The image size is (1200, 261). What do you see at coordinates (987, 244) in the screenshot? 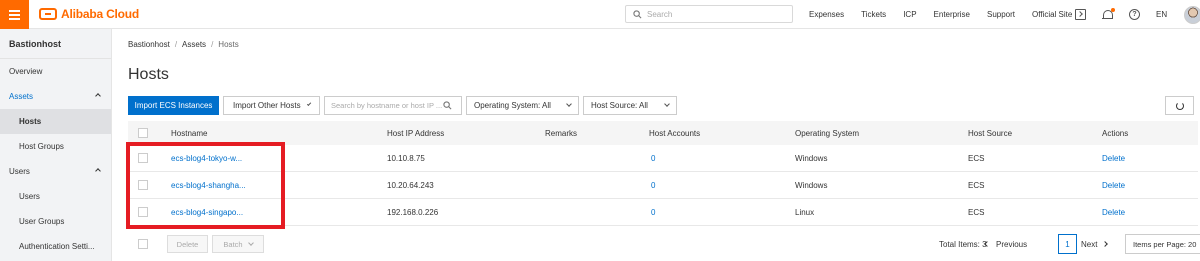
I see `chevron-left-icon` at bounding box center [987, 244].